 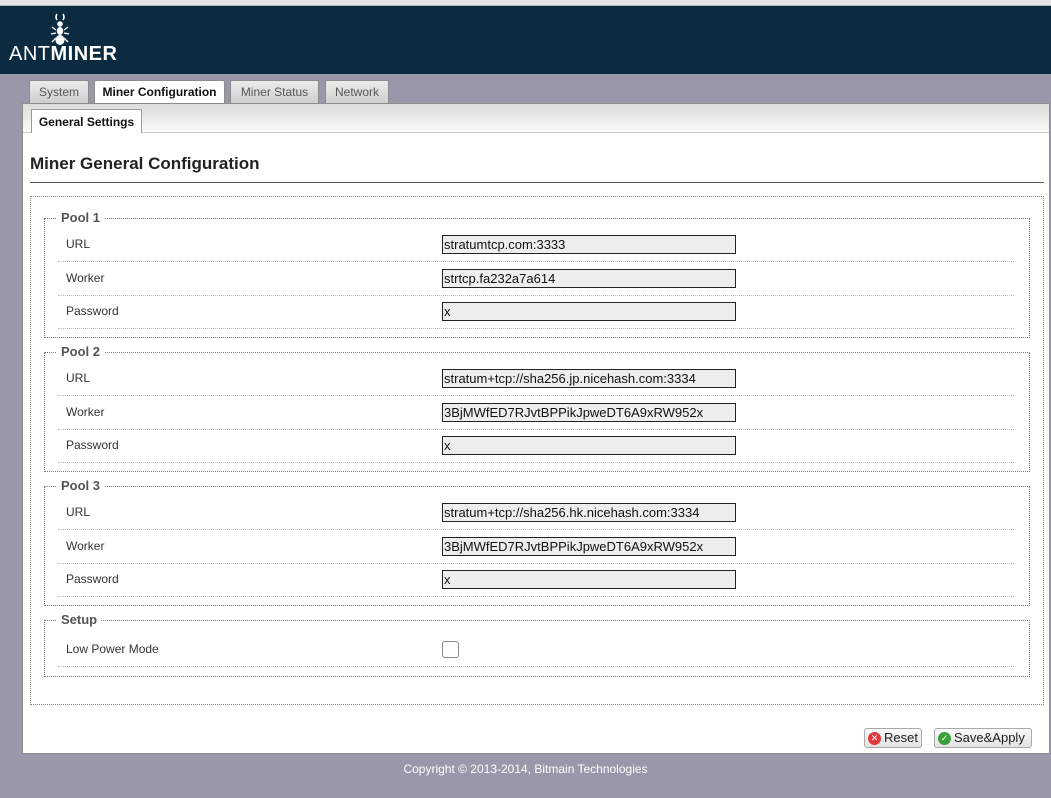 I want to click on tab-system: System, so click(x=59, y=91).